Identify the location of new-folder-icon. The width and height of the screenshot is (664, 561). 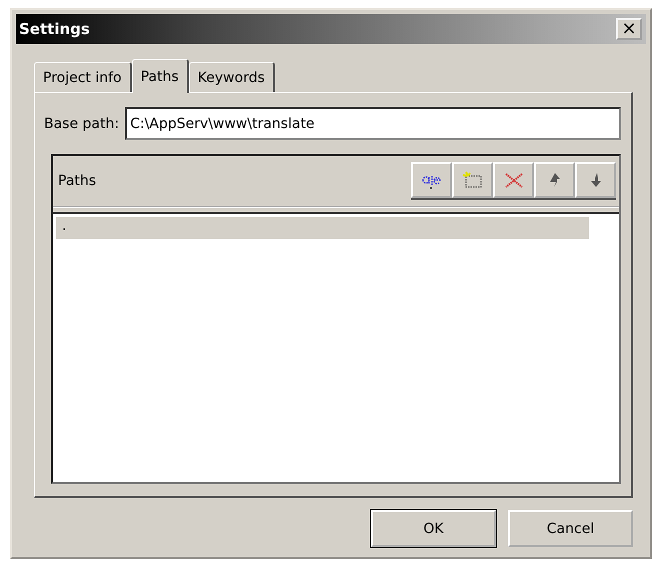
(473, 180).